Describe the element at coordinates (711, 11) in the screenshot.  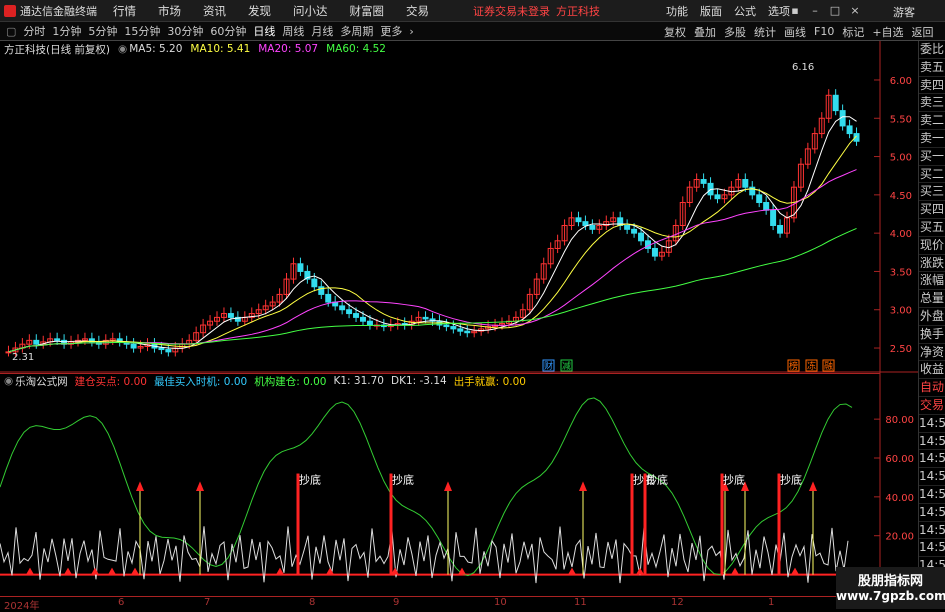
I see `menu-banmian: 版面` at that location.